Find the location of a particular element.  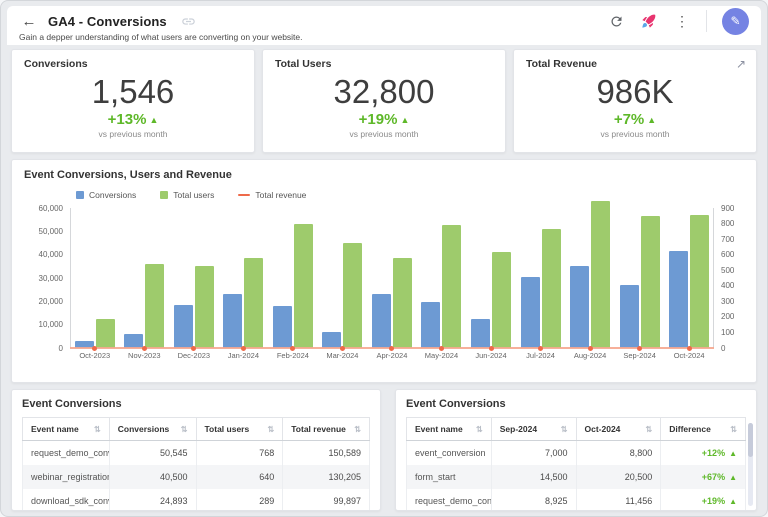

legend-label: Total users is located at coordinates (194, 195).